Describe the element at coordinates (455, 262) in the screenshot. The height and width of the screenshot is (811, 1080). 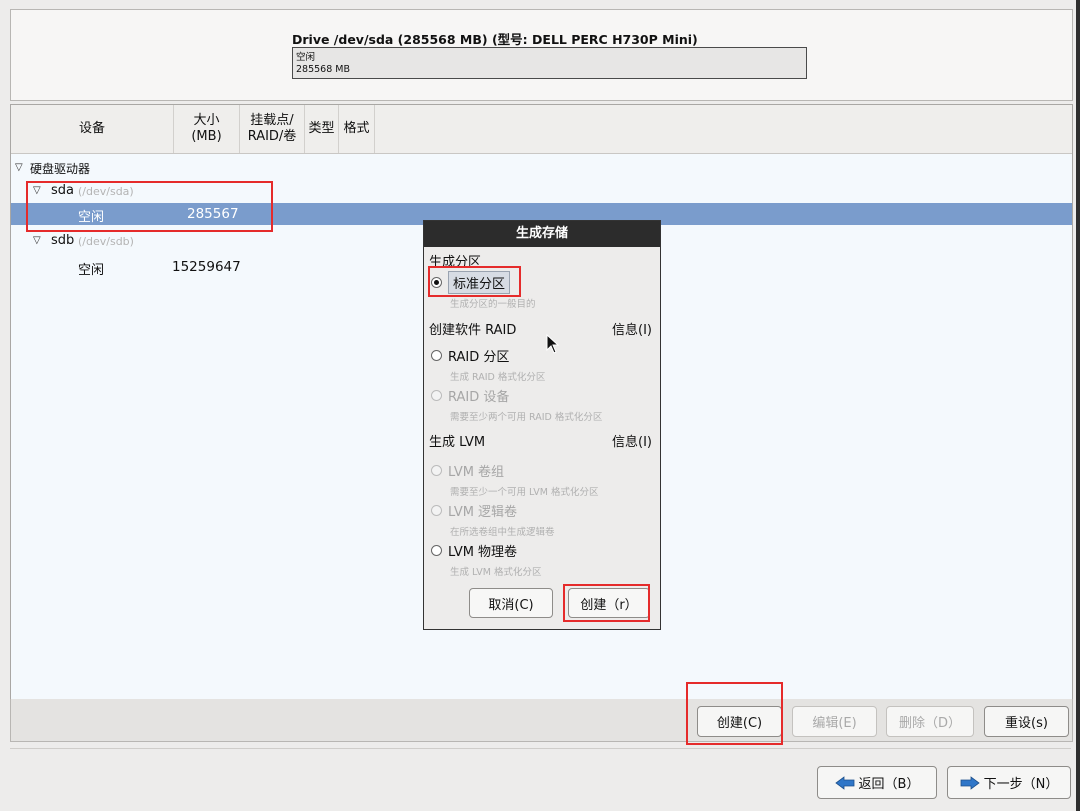
I see `section-create-partition: 生成分区` at that location.